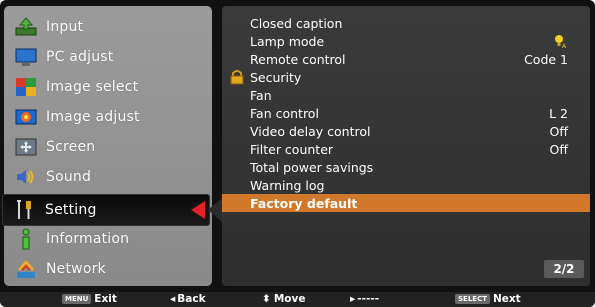 This screenshot has height=307, width=595. What do you see at coordinates (77, 299) in the screenshot?
I see `menu-key-chip: MENU` at bounding box center [77, 299].